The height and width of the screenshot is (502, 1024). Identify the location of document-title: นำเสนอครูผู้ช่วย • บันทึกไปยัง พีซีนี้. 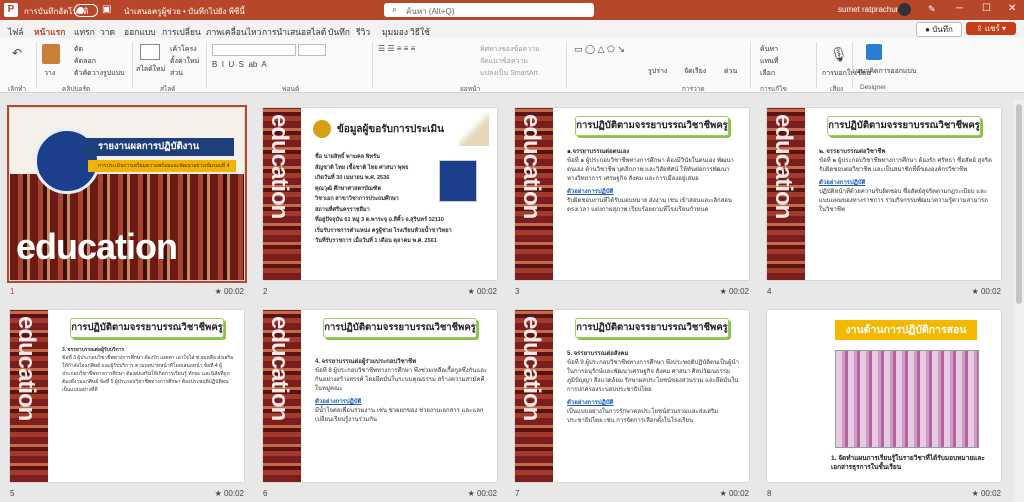
(184, 11).